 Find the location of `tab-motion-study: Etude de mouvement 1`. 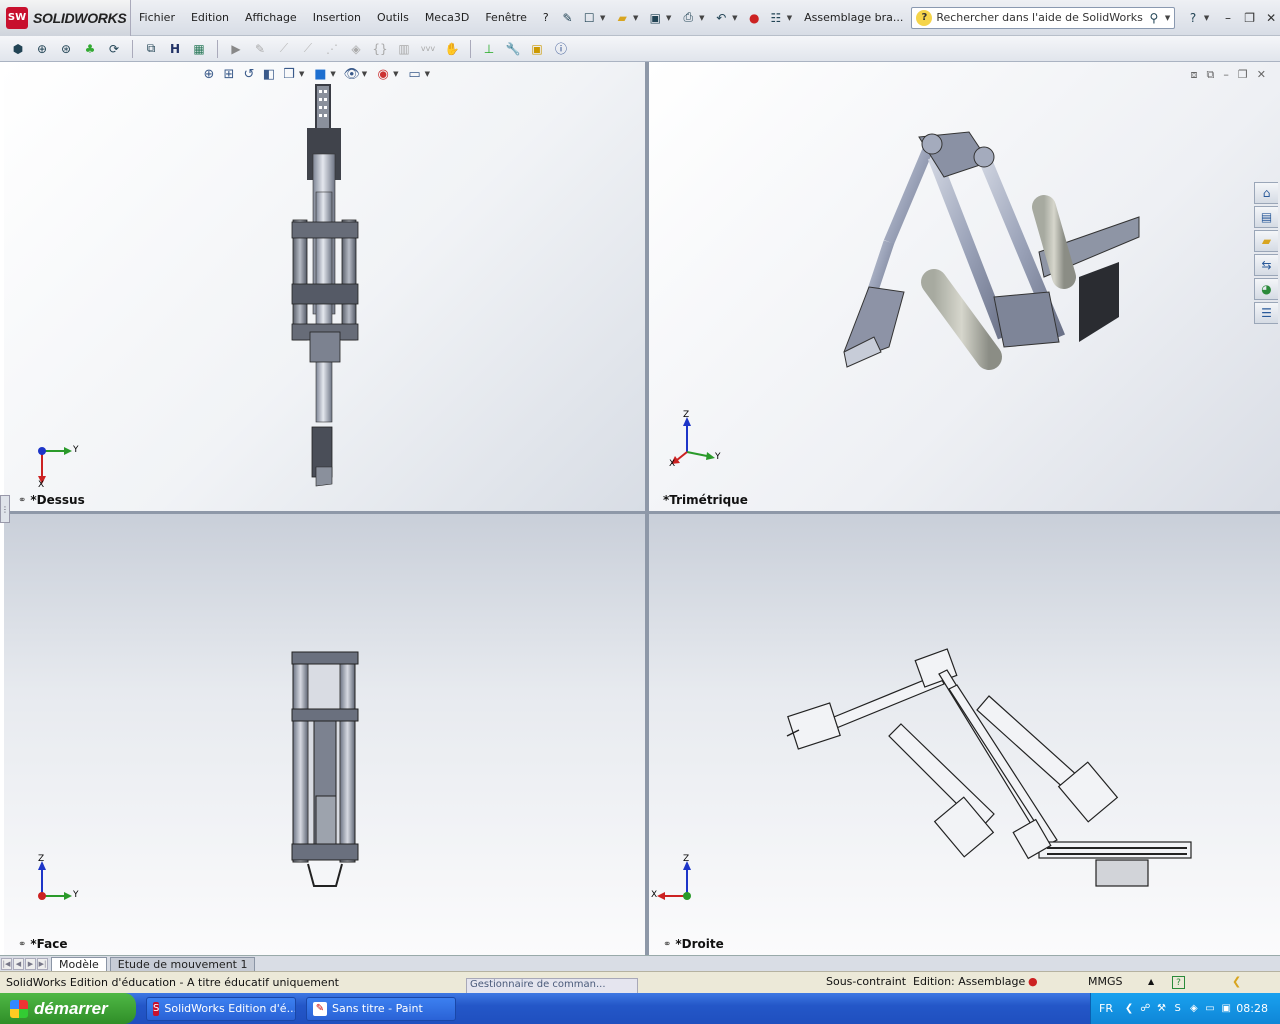

tab-motion-study: Etude de mouvement 1 is located at coordinates (182, 963).